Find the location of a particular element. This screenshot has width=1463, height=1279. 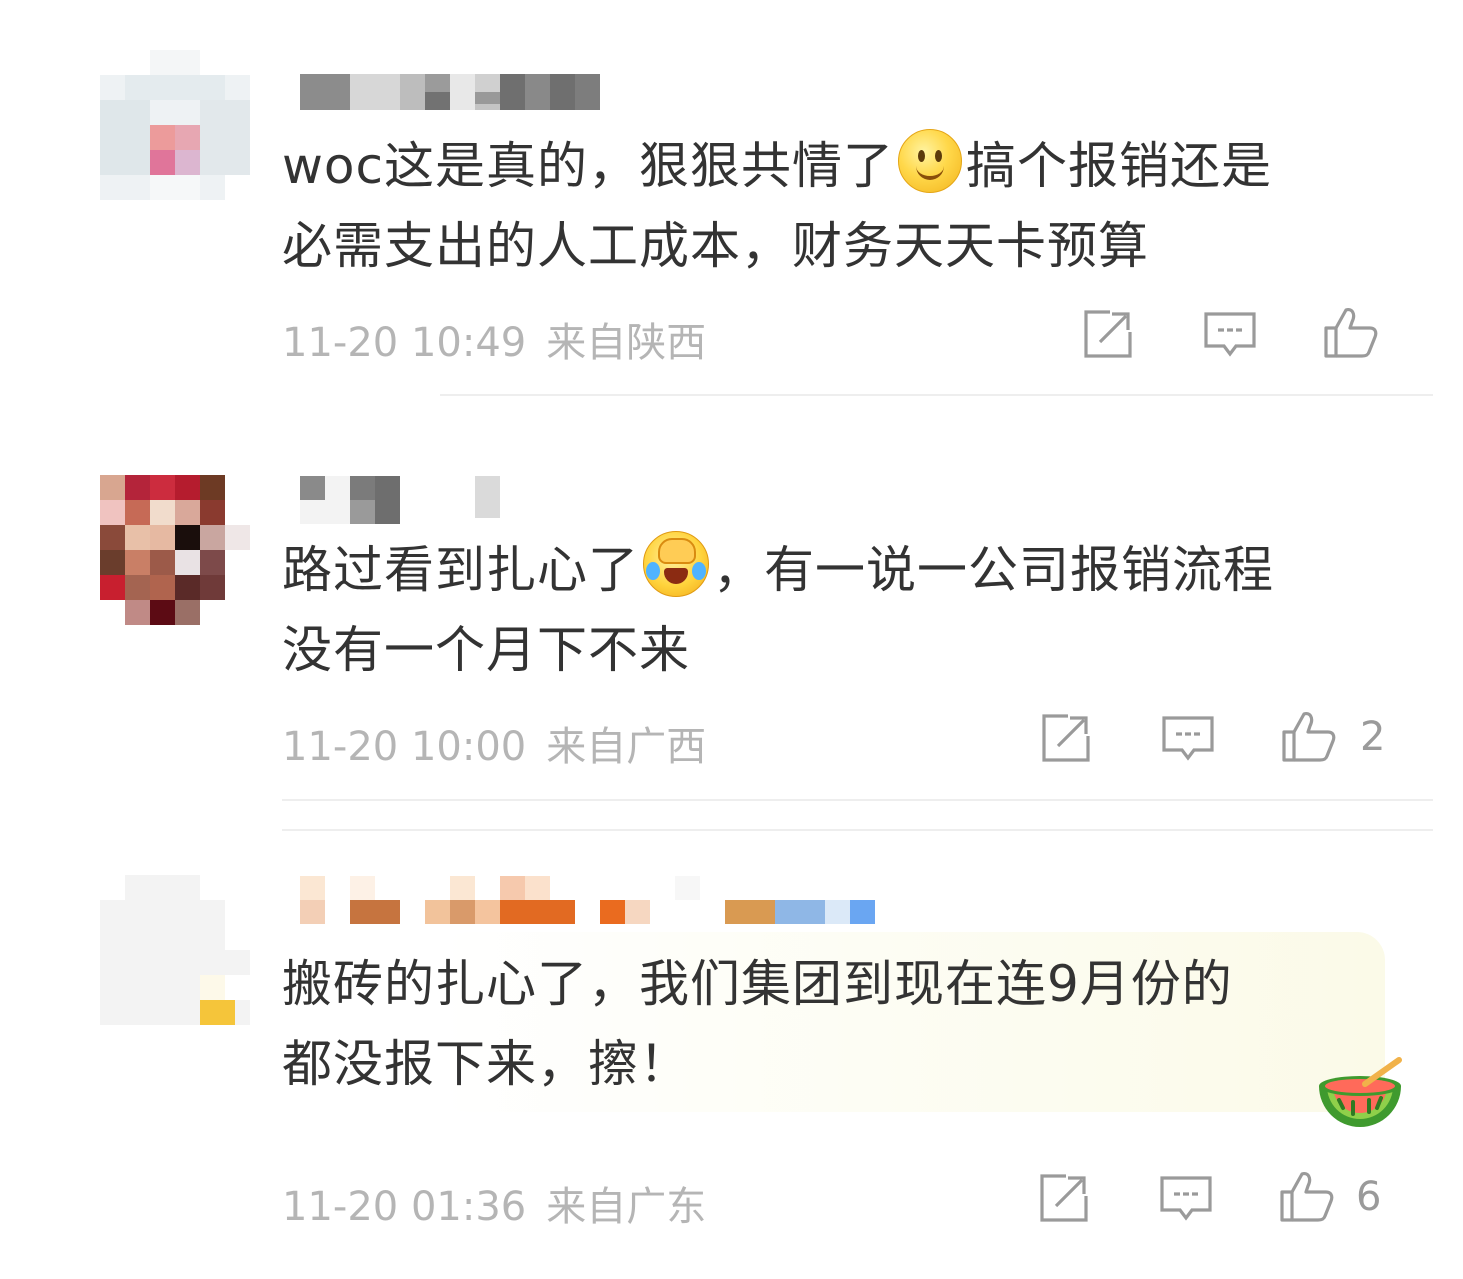

comment-meta: 11-20 01:36 来自广东 is located at coordinates (494, 1203).